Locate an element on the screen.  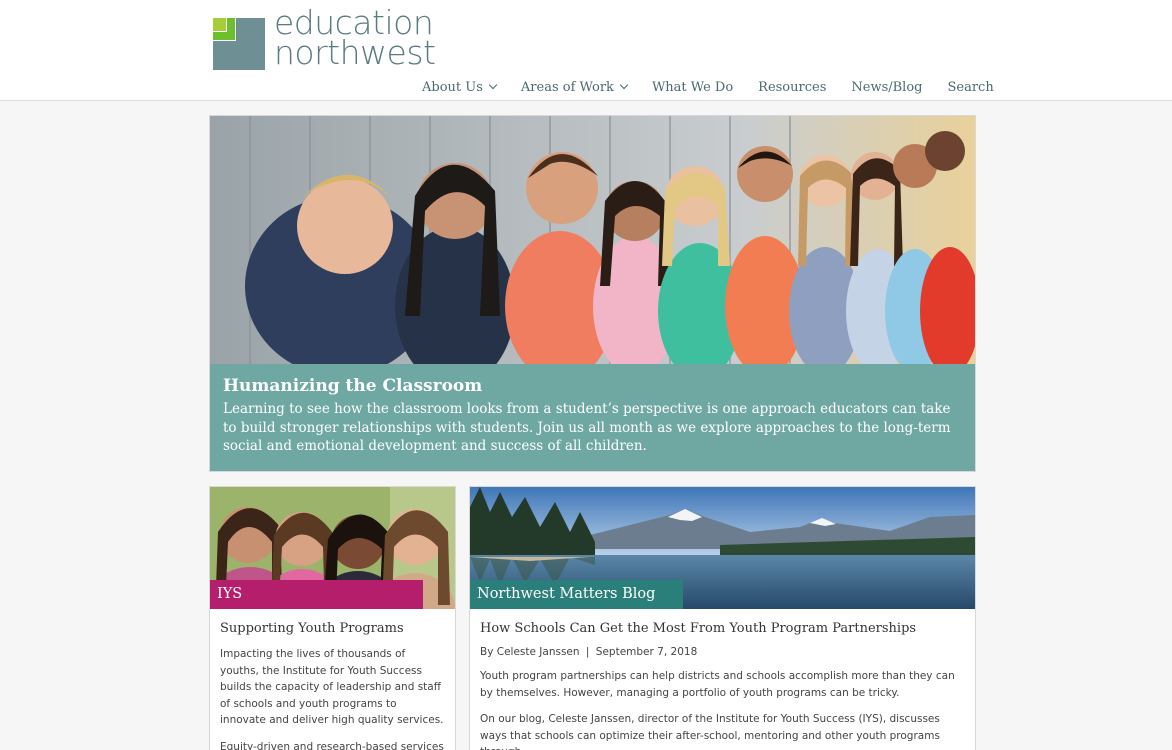
nav-what-we-do: What We Do is located at coordinates (692, 87).